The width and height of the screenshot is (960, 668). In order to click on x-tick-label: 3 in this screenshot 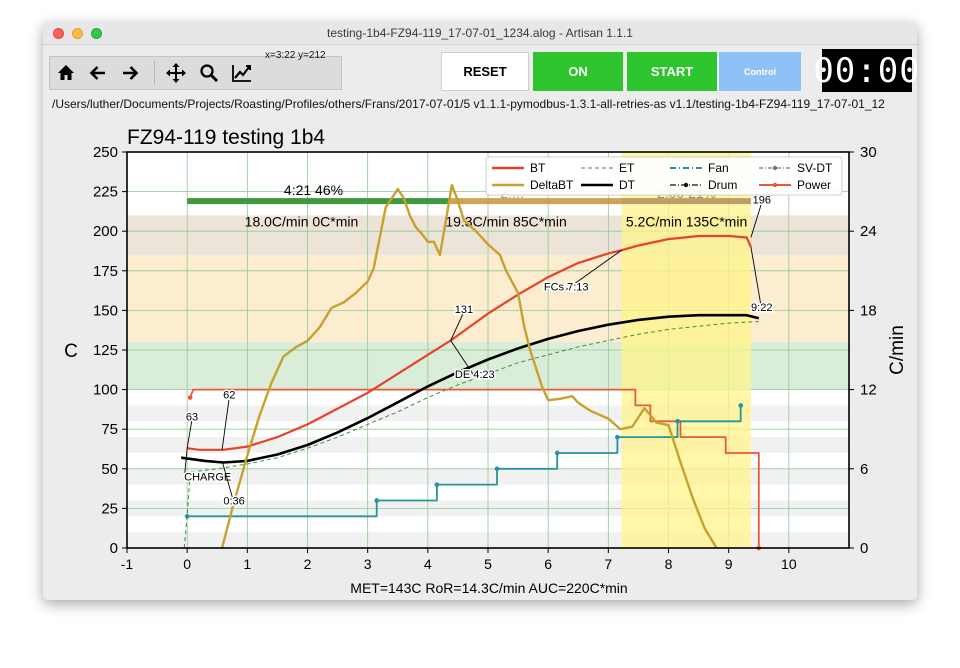, I will do `click(368, 564)`.